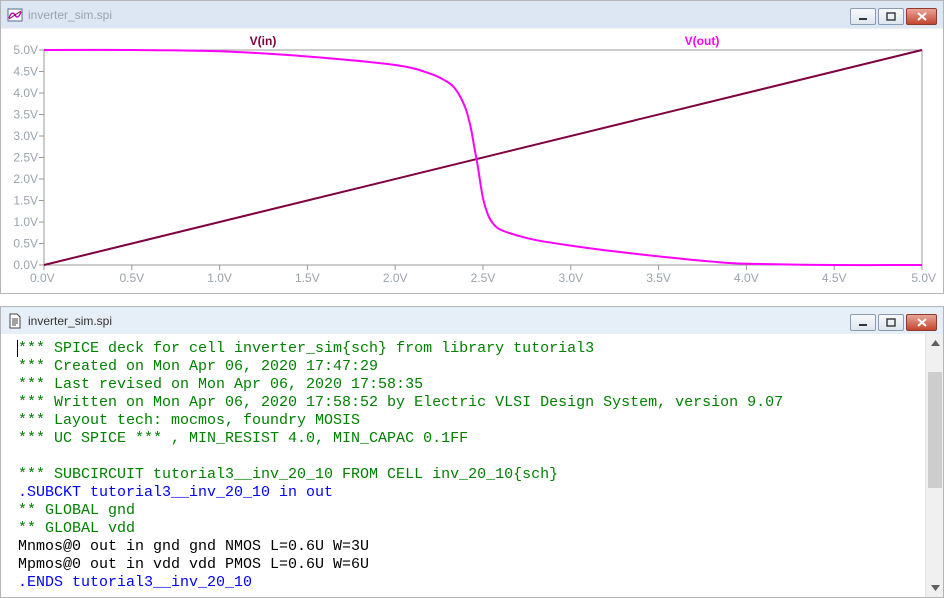  Describe the element at coordinates (25, 115) in the screenshot. I see `y-tick-label: 3.5V` at that location.